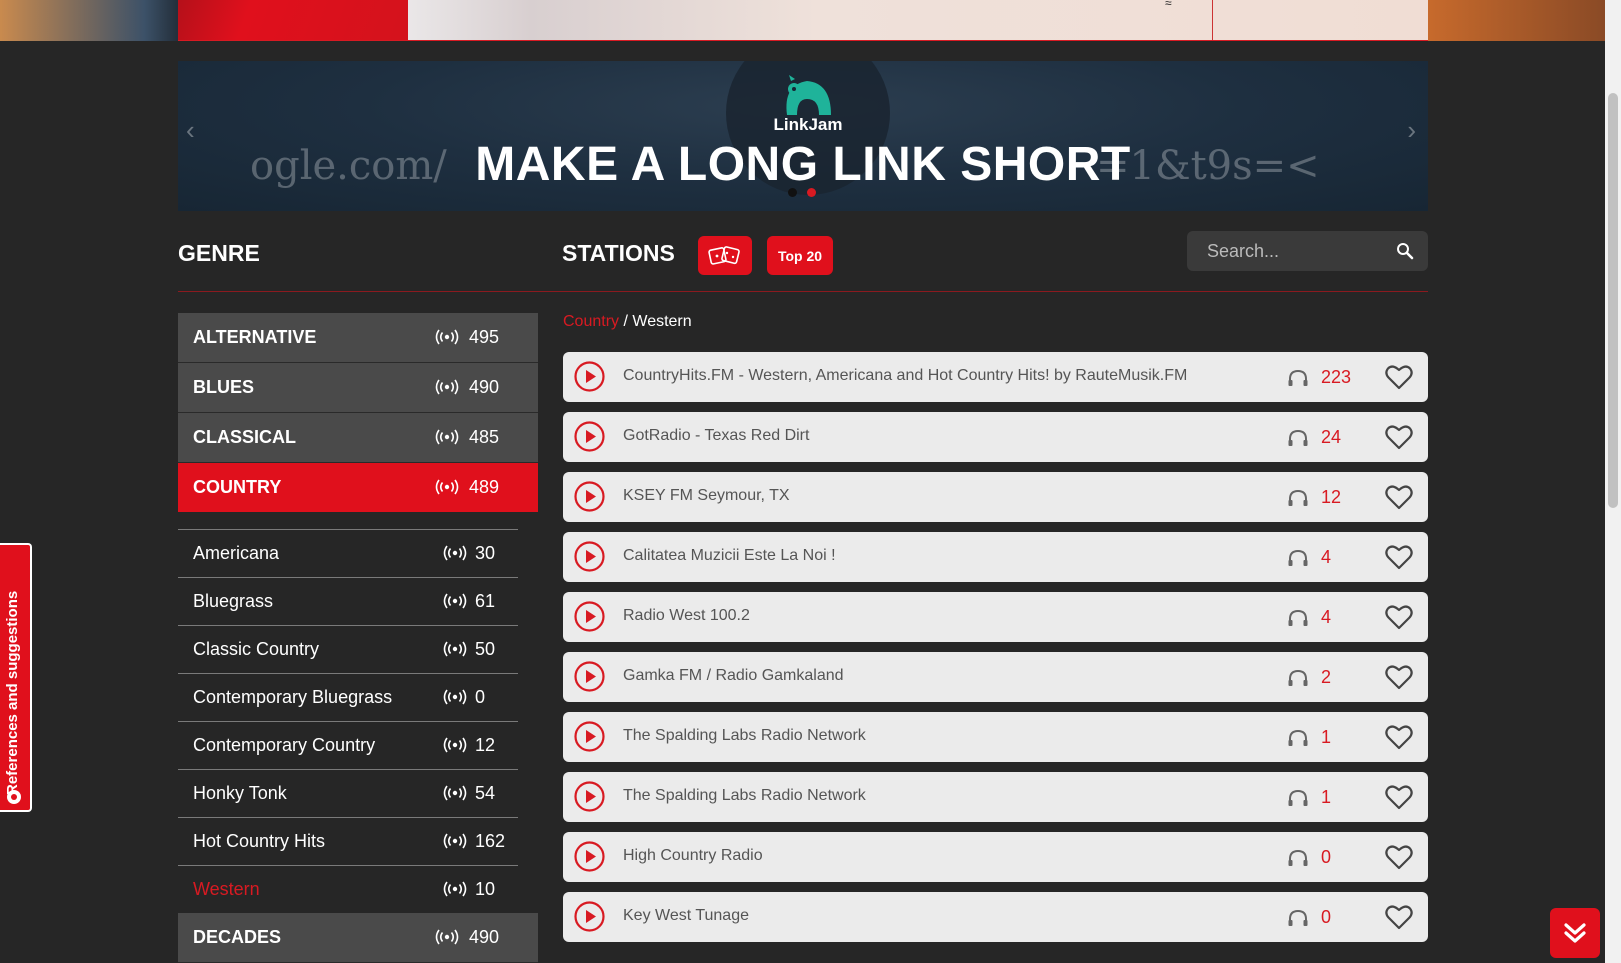 The height and width of the screenshot is (963, 1621). What do you see at coordinates (1405, 251) in the screenshot?
I see `search-icon` at bounding box center [1405, 251].